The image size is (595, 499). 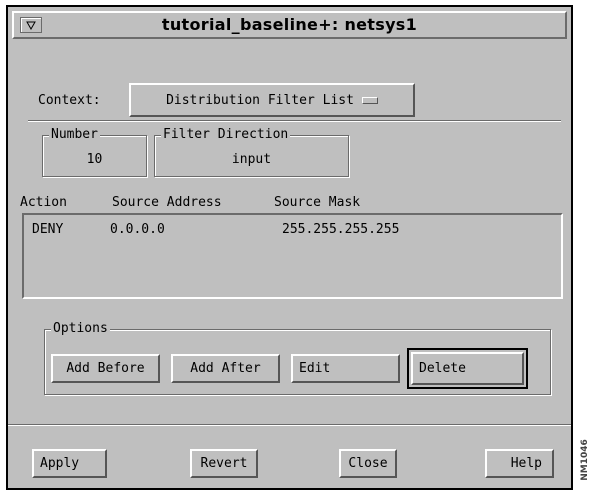 I want to click on column-header-action: Action, so click(x=43, y=202).